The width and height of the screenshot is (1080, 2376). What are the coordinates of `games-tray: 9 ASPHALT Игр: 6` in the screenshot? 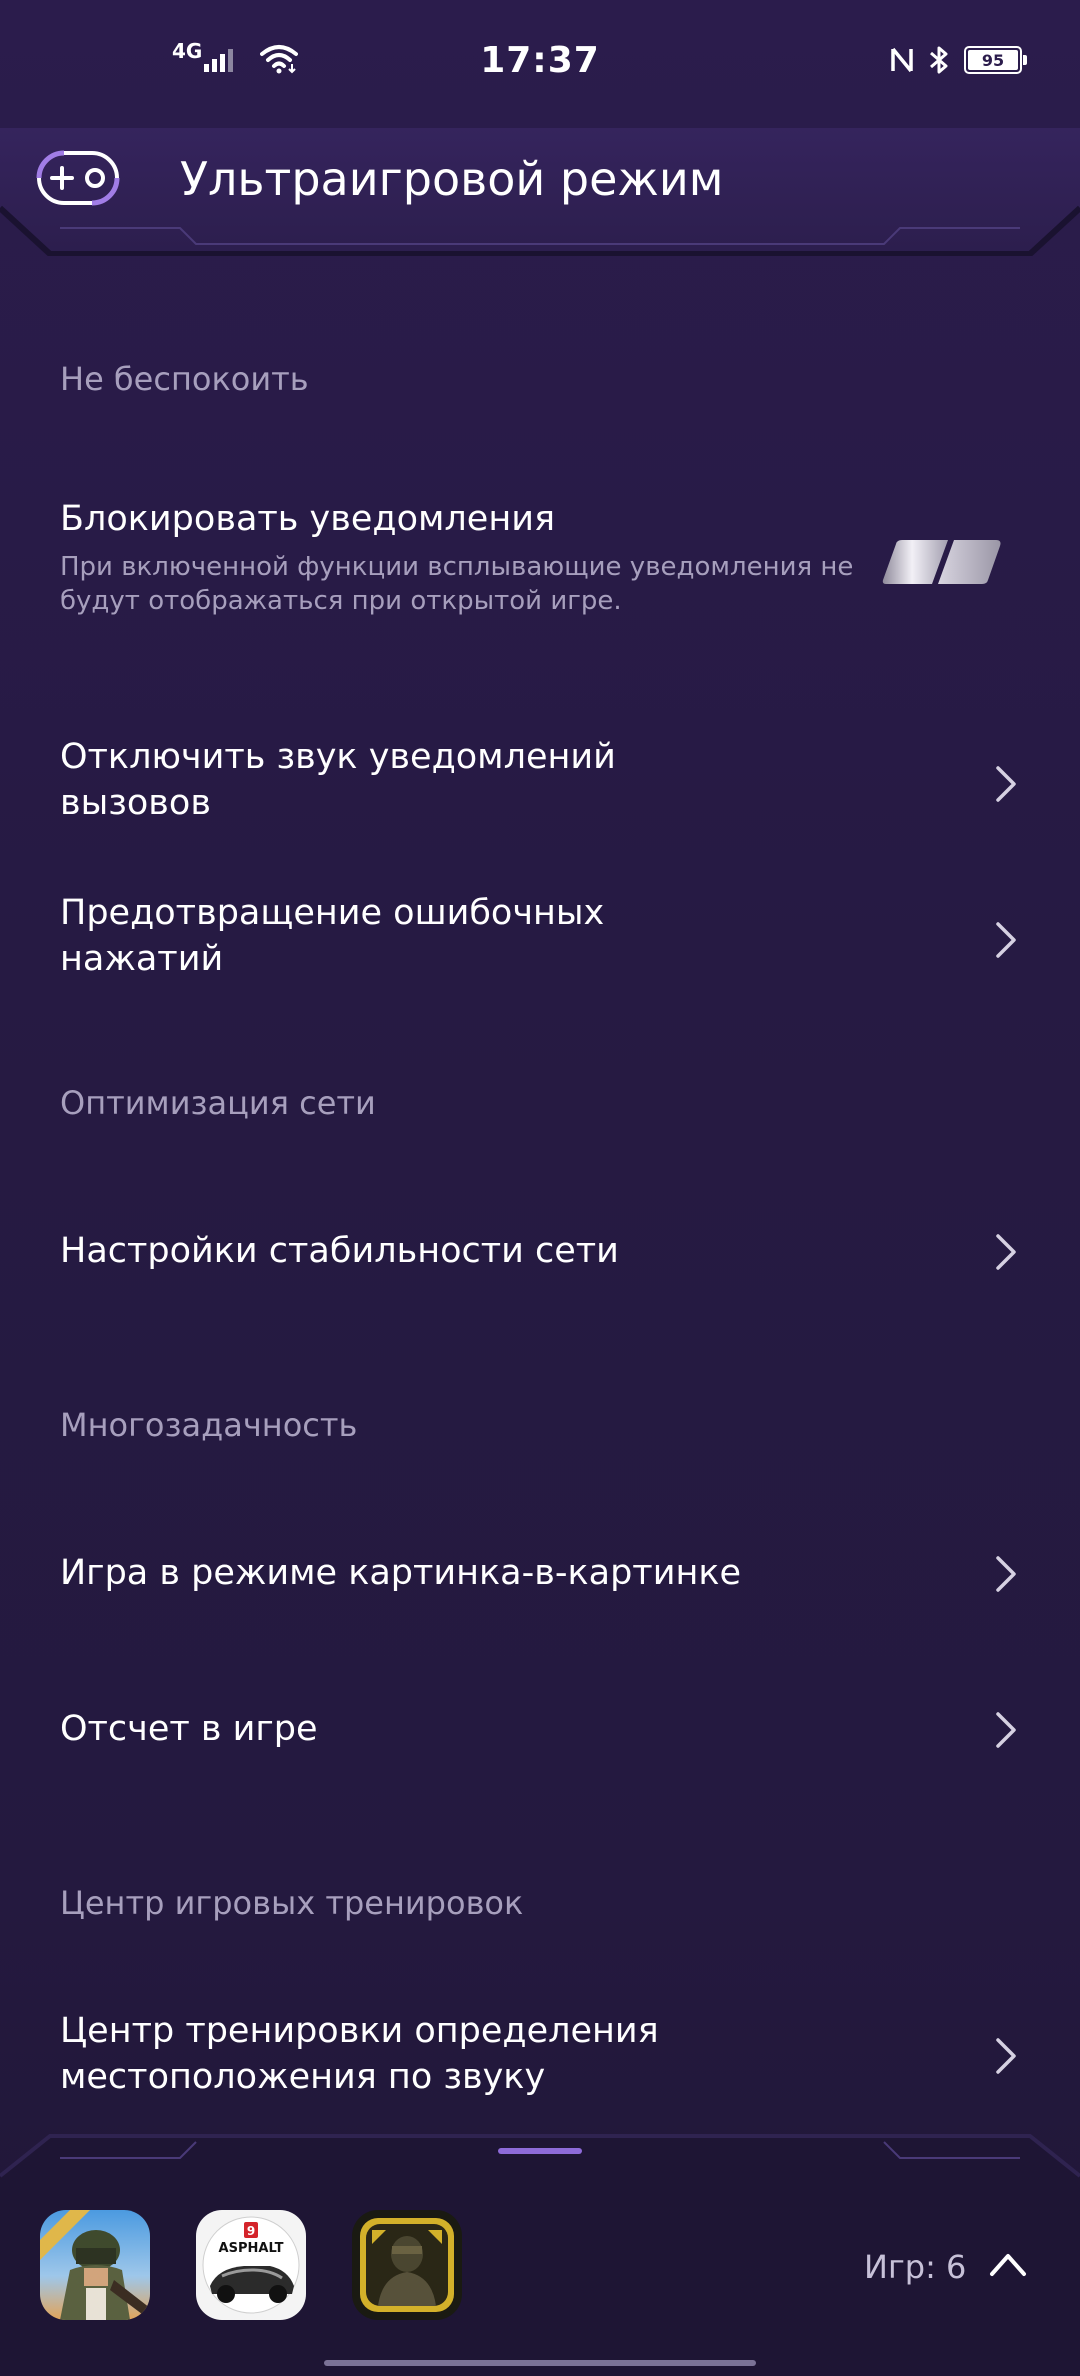 It's located at (540, 2253).